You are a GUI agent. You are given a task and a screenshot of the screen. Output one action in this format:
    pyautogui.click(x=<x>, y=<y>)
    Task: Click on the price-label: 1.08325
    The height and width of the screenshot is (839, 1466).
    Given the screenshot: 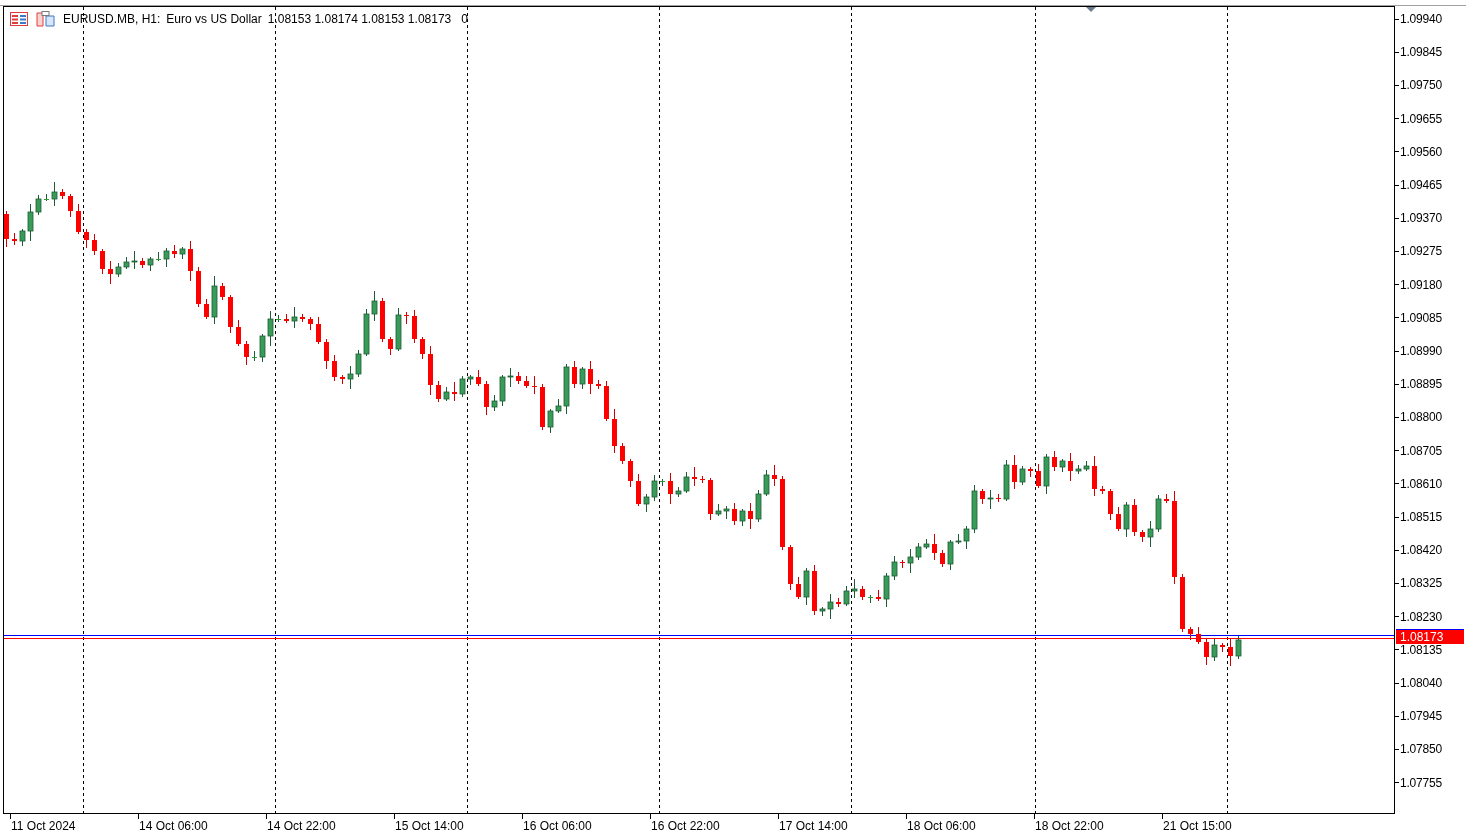 What is the action you would take?
    pyautogui.click(x=1420, y=583)
    